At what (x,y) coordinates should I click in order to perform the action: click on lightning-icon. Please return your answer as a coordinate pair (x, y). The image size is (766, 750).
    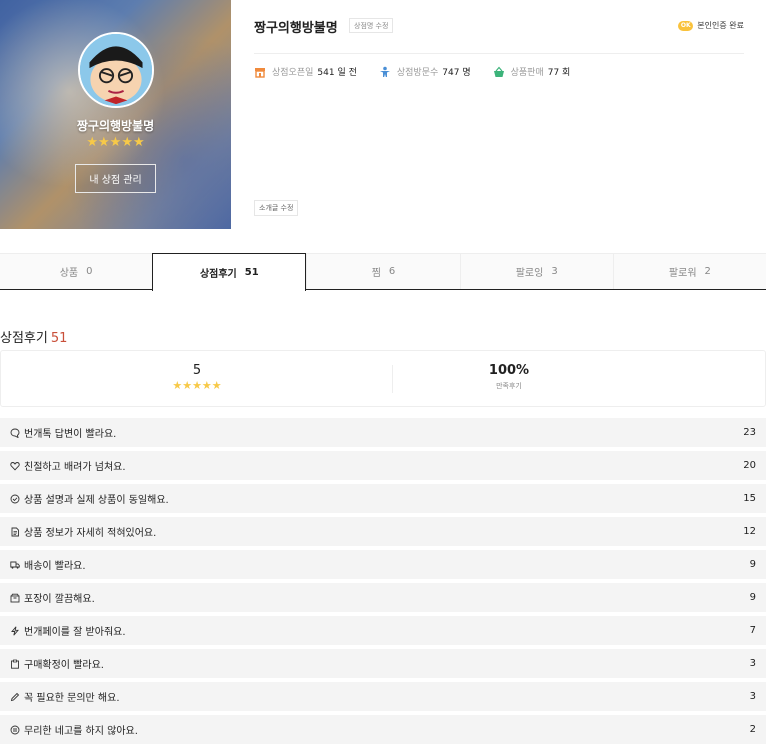
    Looking at the image, I should click on (15, 630).